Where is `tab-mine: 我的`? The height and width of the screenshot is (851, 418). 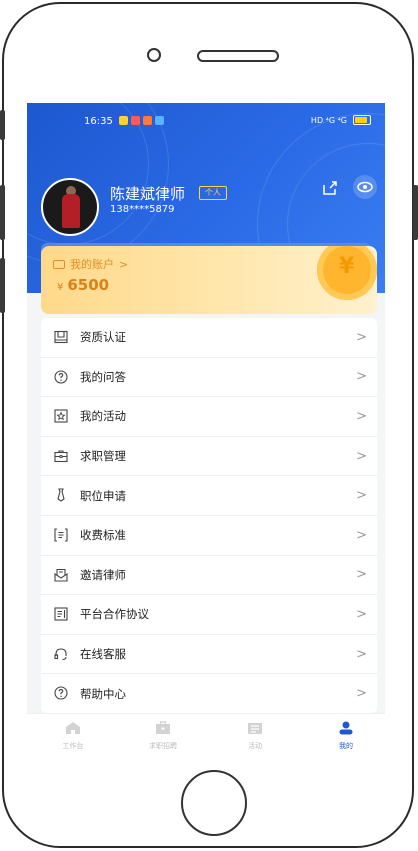 tab-mine: 我的 is located at coordinates (346, 735).